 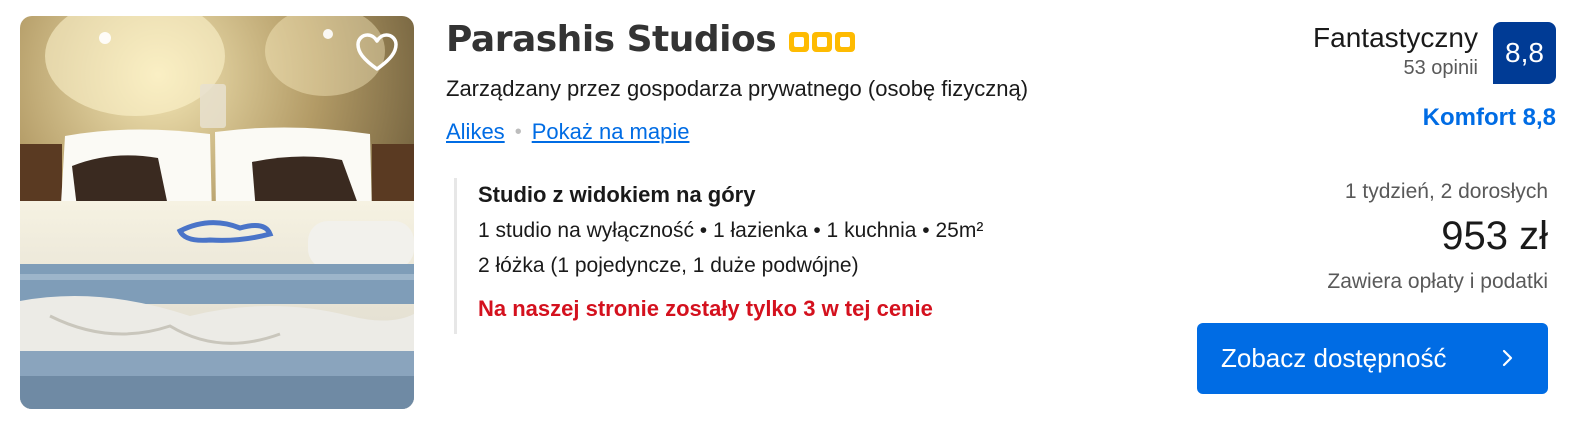 I want to click on taxes-note: Zawiera opłaty i podatki, so click(x=1437, y=281).